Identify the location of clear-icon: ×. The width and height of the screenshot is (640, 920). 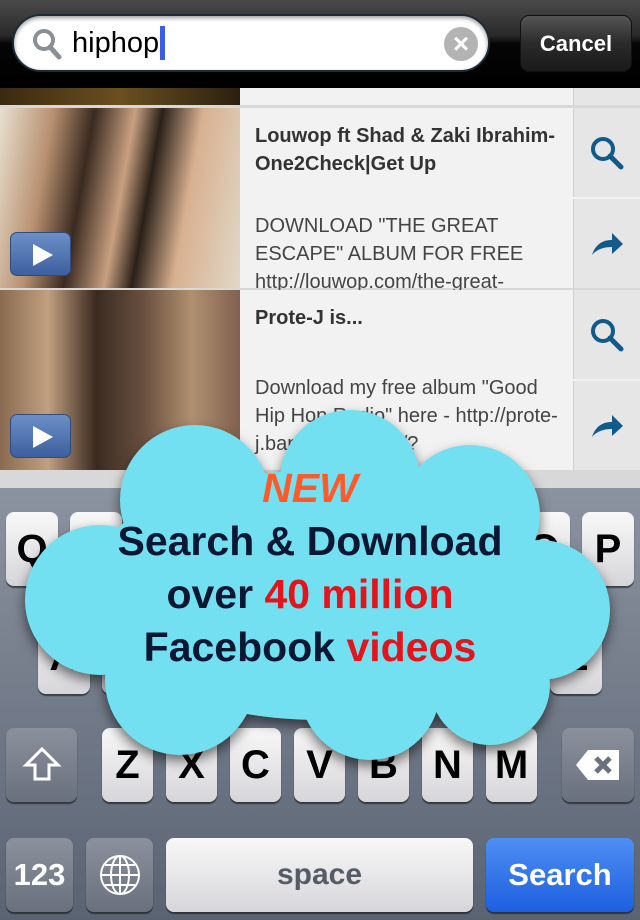
(461, 44).